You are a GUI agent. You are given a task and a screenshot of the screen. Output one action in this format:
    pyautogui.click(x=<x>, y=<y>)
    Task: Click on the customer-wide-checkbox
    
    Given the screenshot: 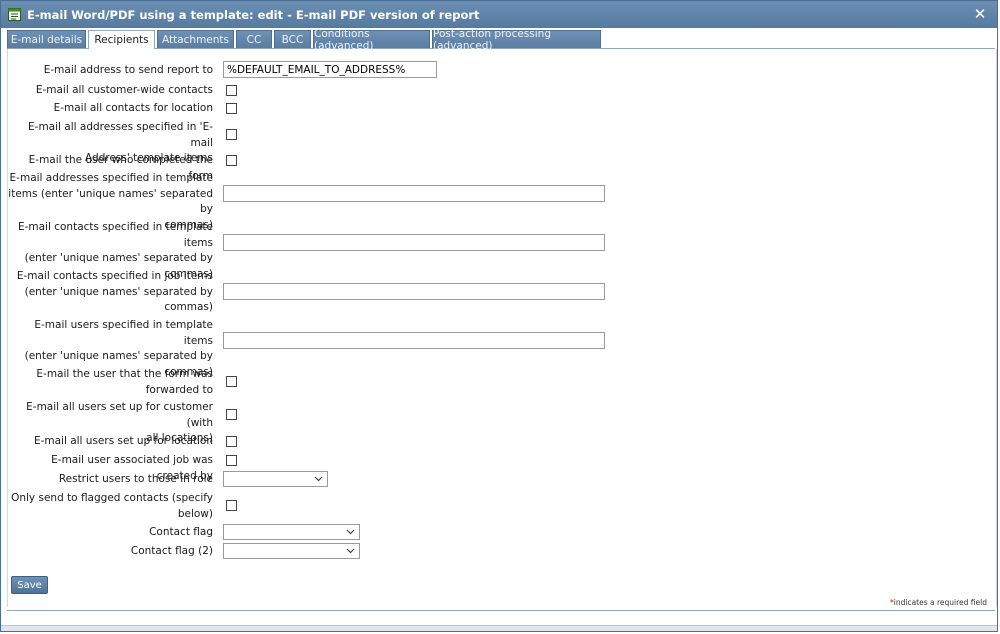 What is the action you would take?
    pyautogui.click(x=231, y=90)
    